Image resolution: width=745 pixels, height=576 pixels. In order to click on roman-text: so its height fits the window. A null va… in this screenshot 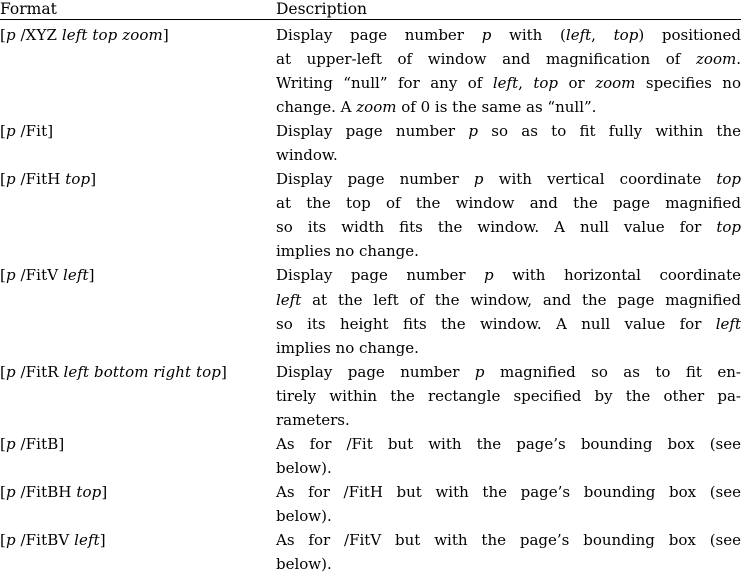, I will do `click(496, 324)`.